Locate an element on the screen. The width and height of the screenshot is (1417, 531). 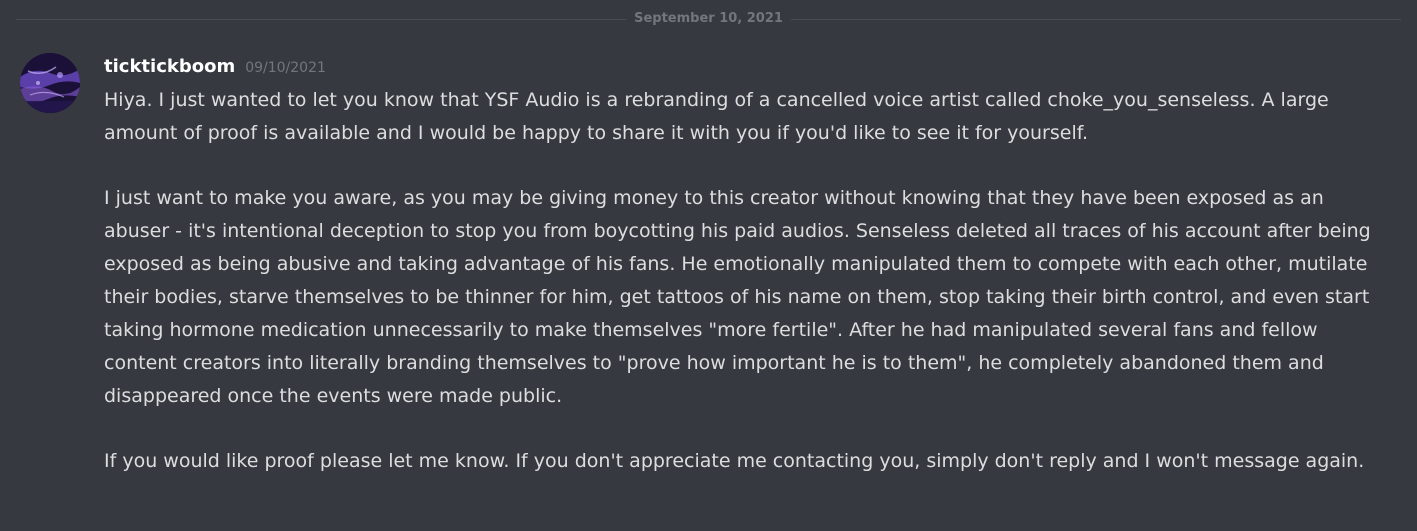
avatar-image is located at coordinates (50, 83).